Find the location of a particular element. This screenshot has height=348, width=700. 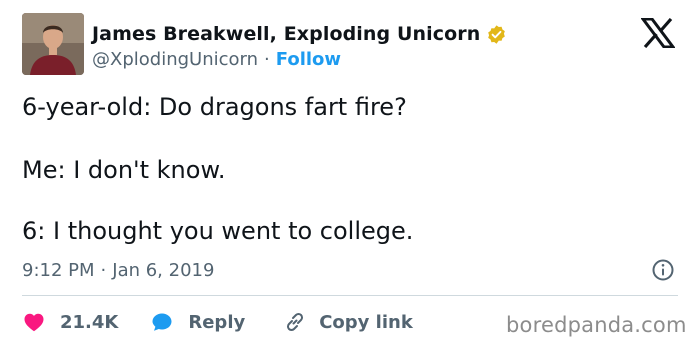

follow-button: Follow is located at coordinates (308, 59).